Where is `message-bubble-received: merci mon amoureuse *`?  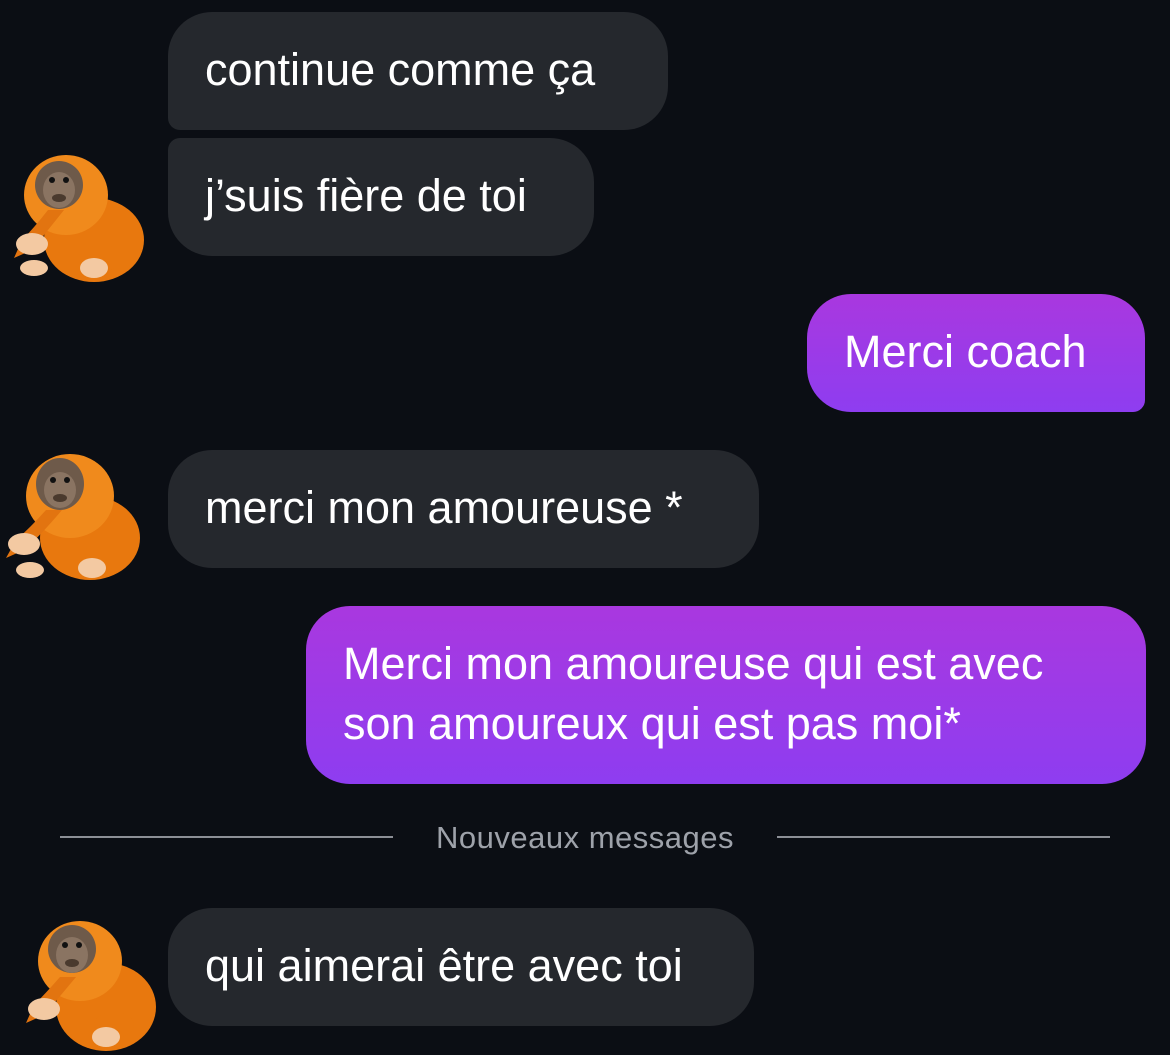 message-bubble-received: merci mon amoureuse * is located at coordinates (463, 509).